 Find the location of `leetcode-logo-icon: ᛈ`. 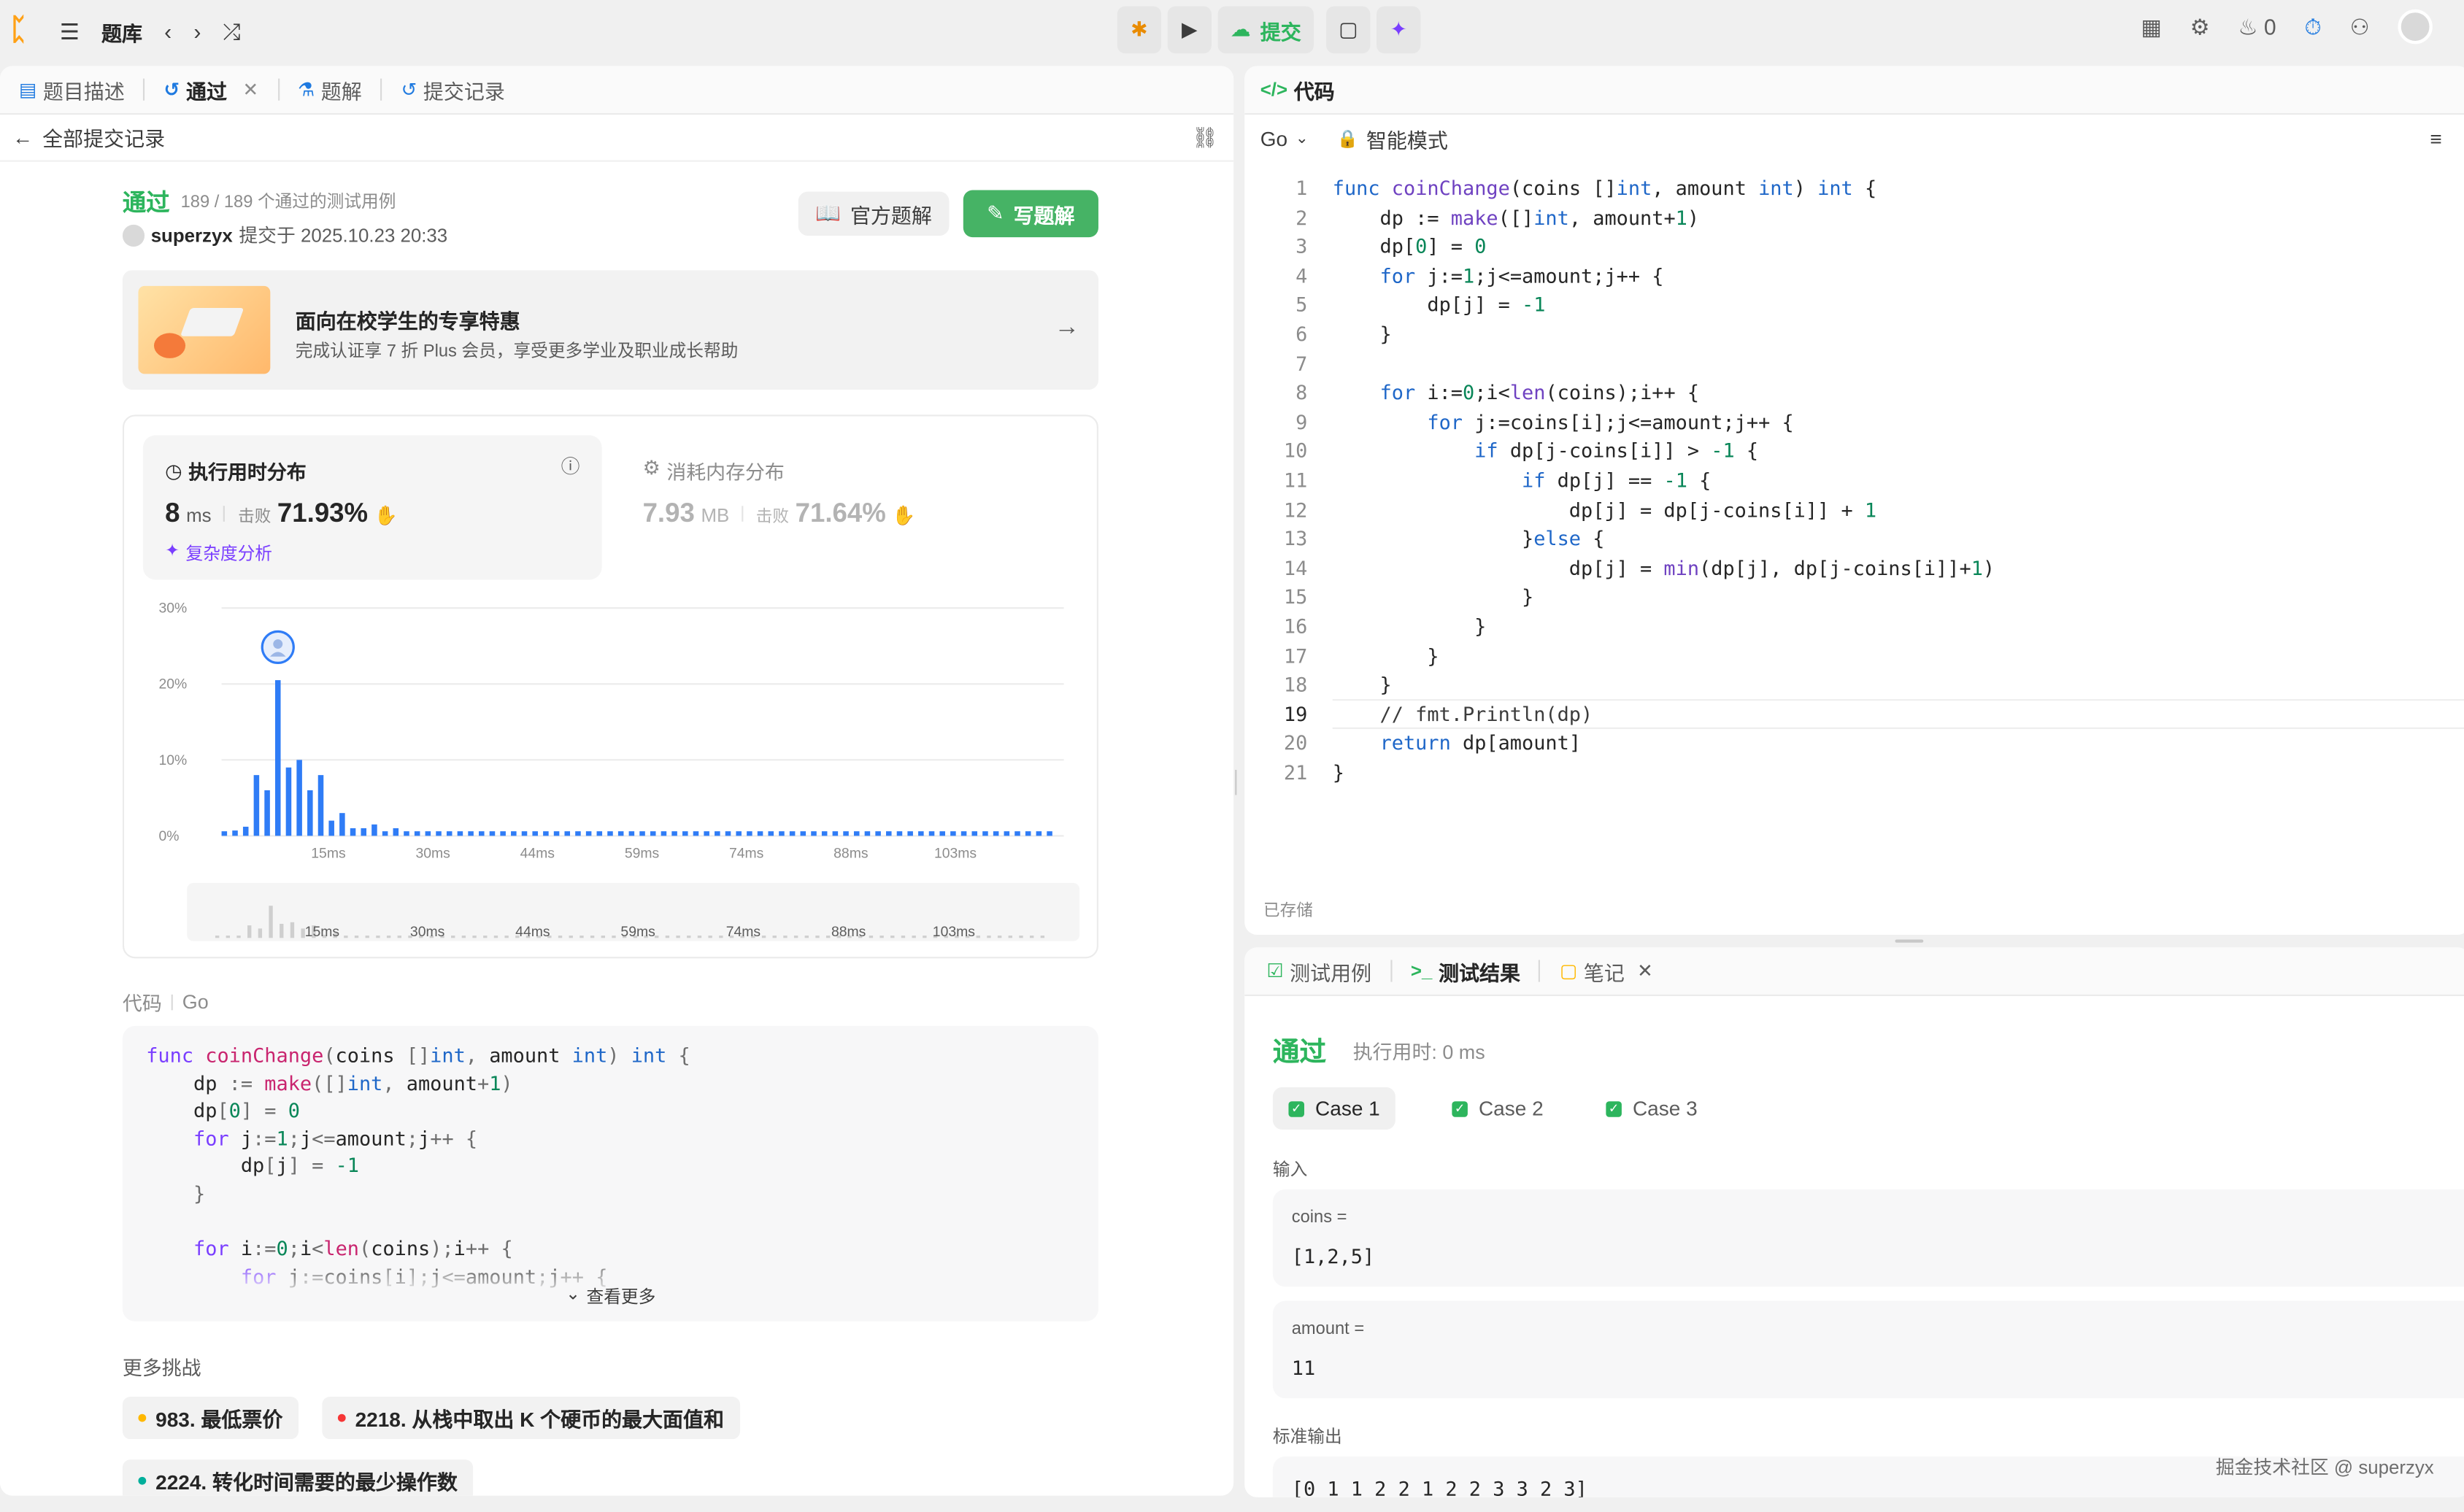

leetcode-logo-icon: ᛈ is located at coordinates (23, 31).